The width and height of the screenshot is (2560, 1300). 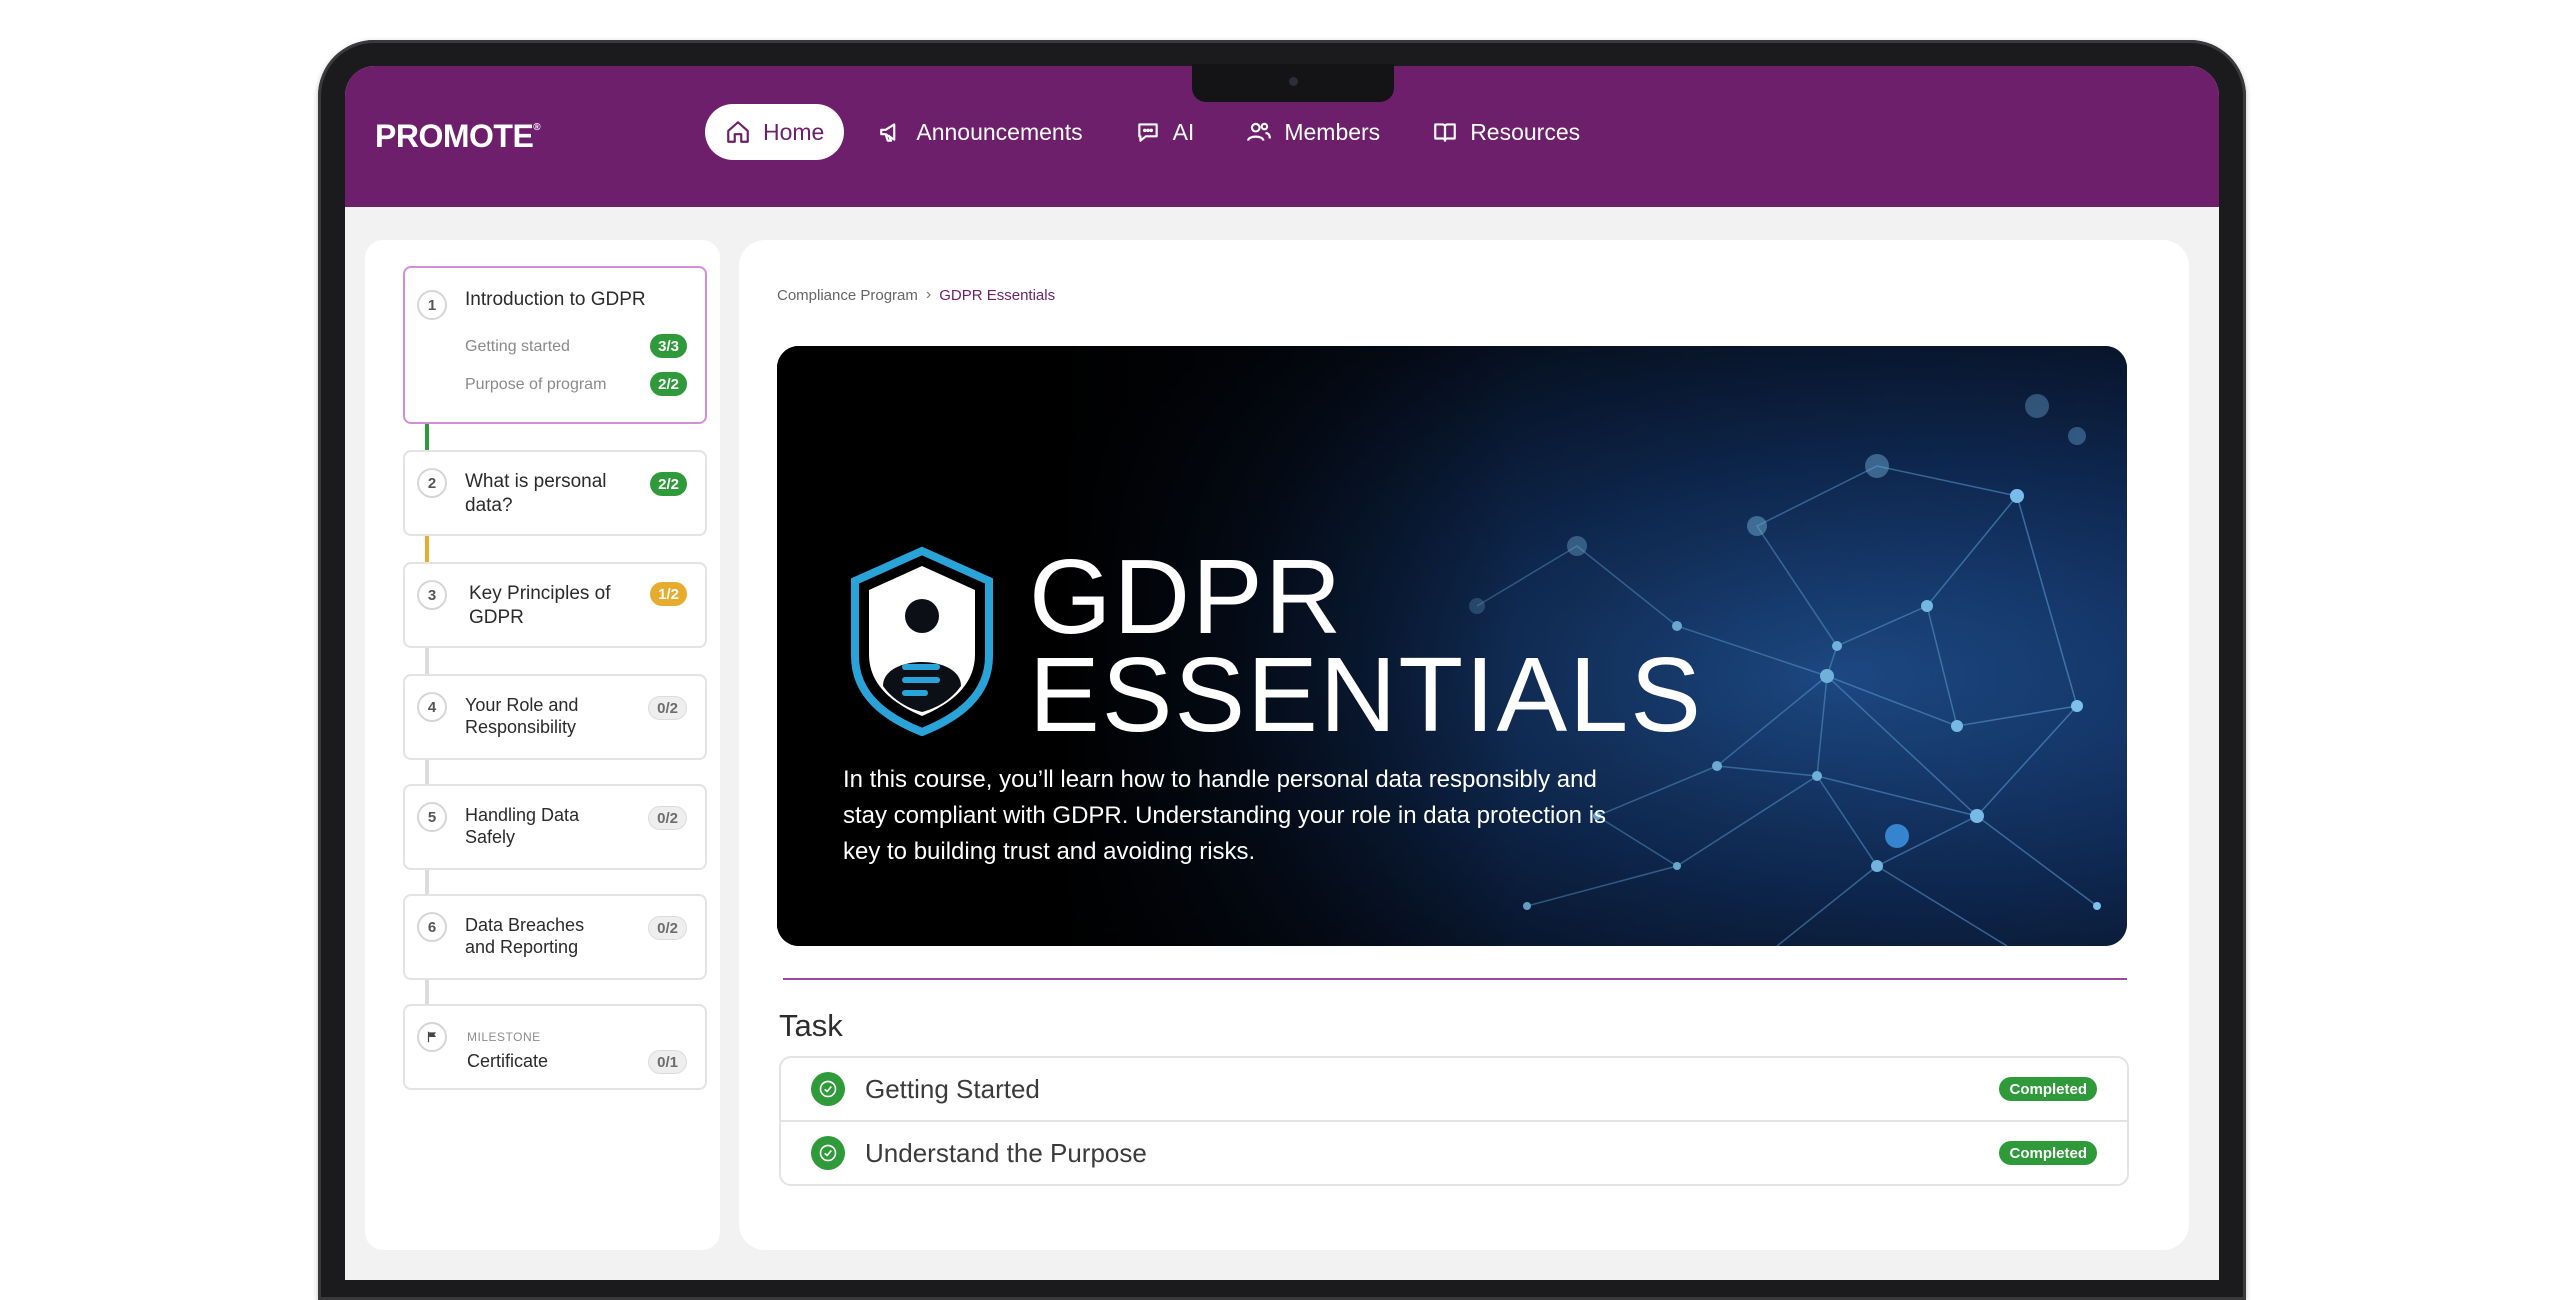 I want to click on module-number: 2, so click(x=432, y=483).